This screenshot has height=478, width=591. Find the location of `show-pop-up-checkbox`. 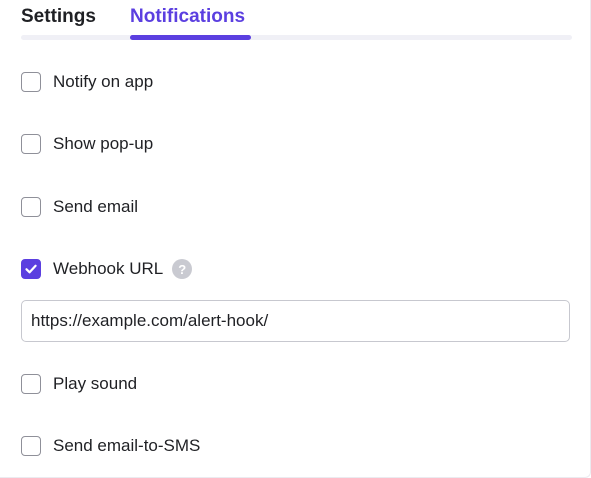

show-pop-up-checkbox is located at coordinates (31, 144).